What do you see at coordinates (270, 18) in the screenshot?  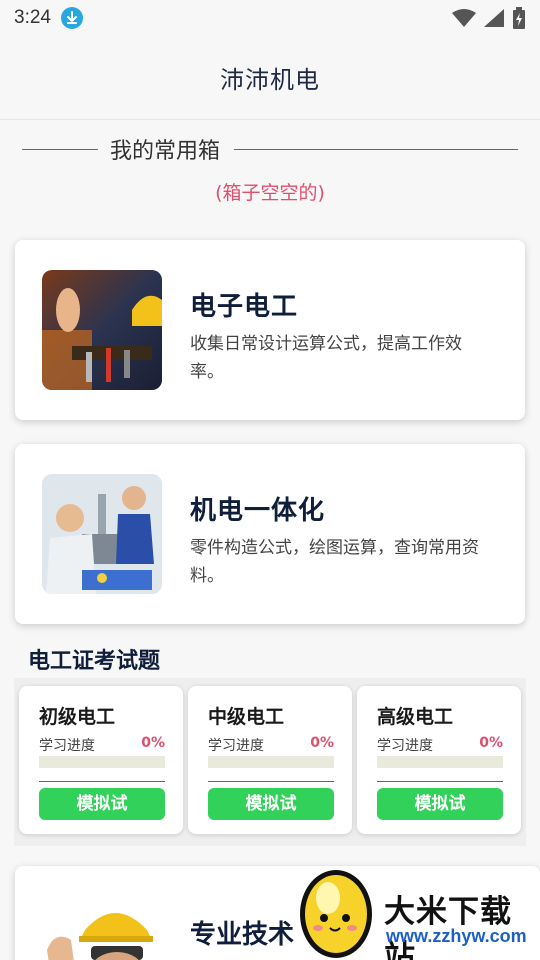 I see `status-bar: 3:24` at bounding box center [270, 18].